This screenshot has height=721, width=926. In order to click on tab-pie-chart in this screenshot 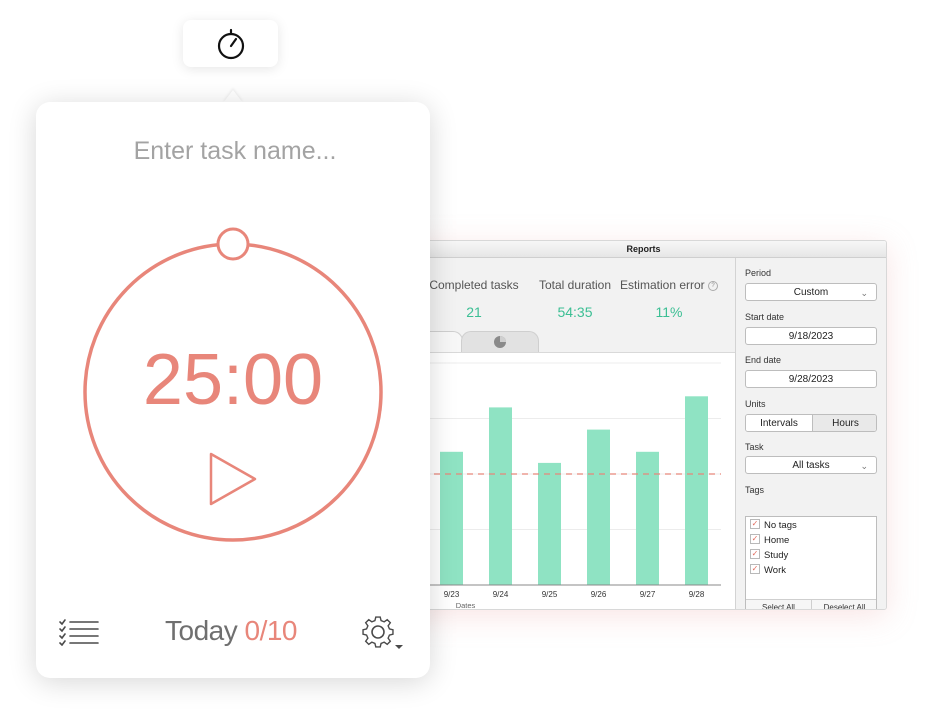, I will do `click(500, 341)`.